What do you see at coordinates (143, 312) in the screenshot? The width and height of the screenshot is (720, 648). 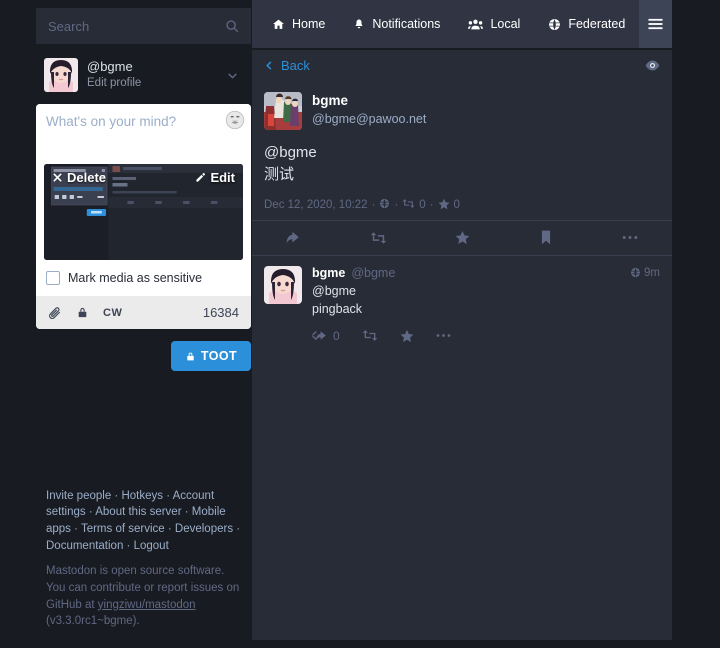 I see `compose-footer-bar: CW 16384` at bounding box center [143, 312].